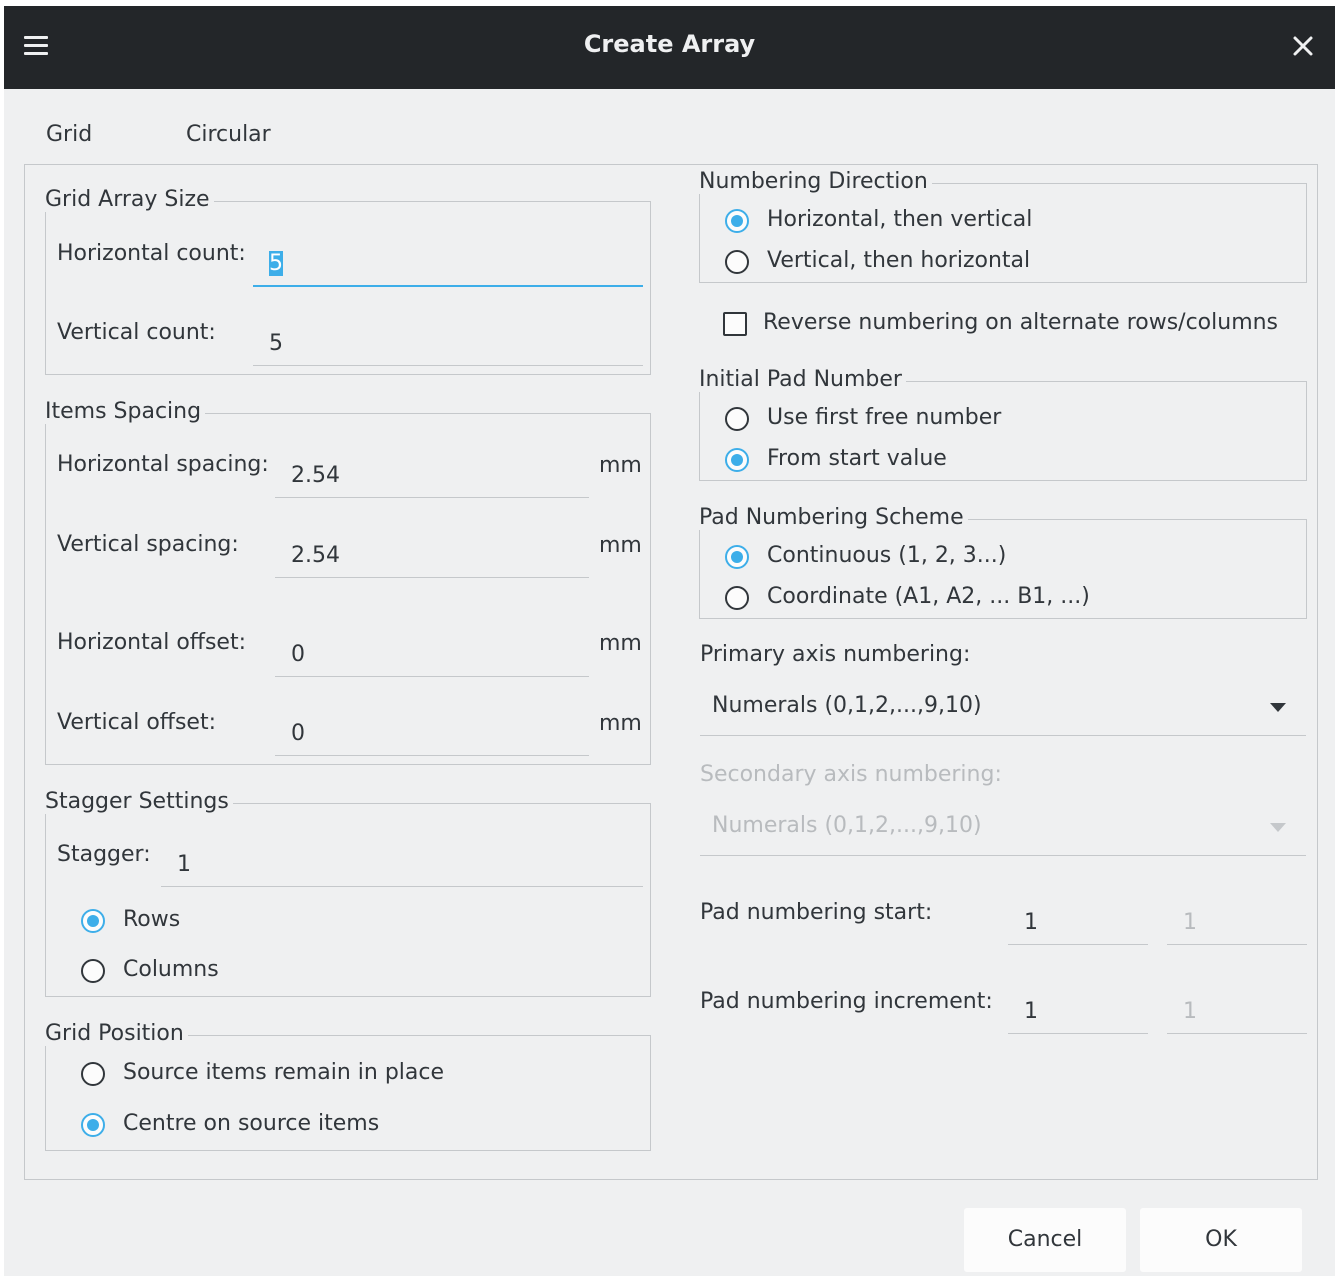 The image size is (1337, 1276). Describe the element at coordinates (136, 722) in the screenshot. I see `vertical-offset-label: Vertical offset:` at that location.